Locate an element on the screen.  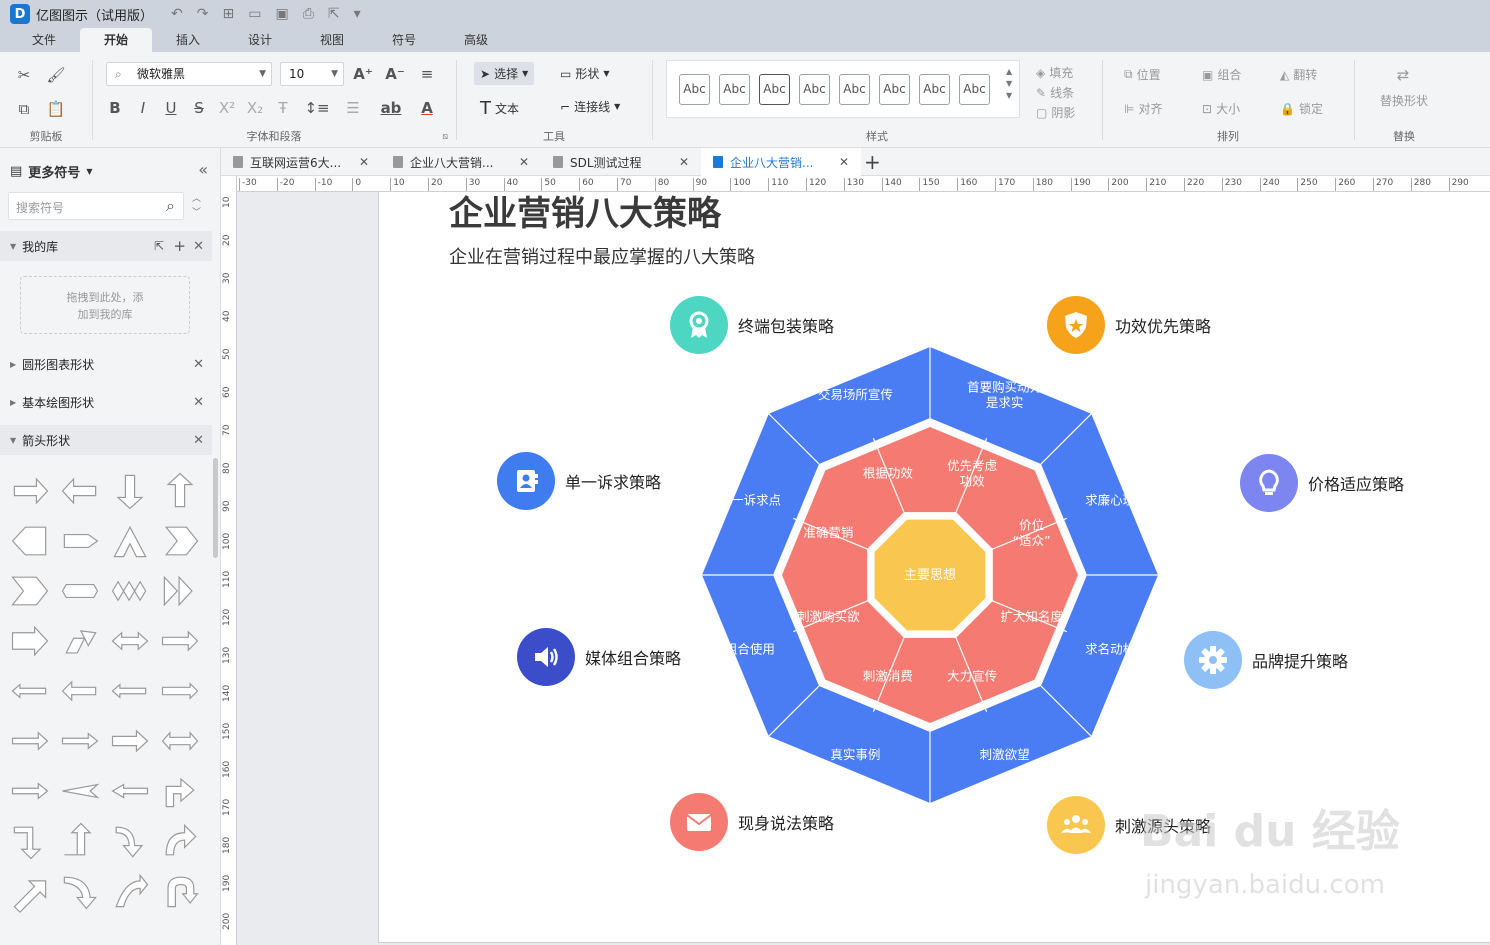
undo-icon: ↶ is located at coordinates (177, 14).